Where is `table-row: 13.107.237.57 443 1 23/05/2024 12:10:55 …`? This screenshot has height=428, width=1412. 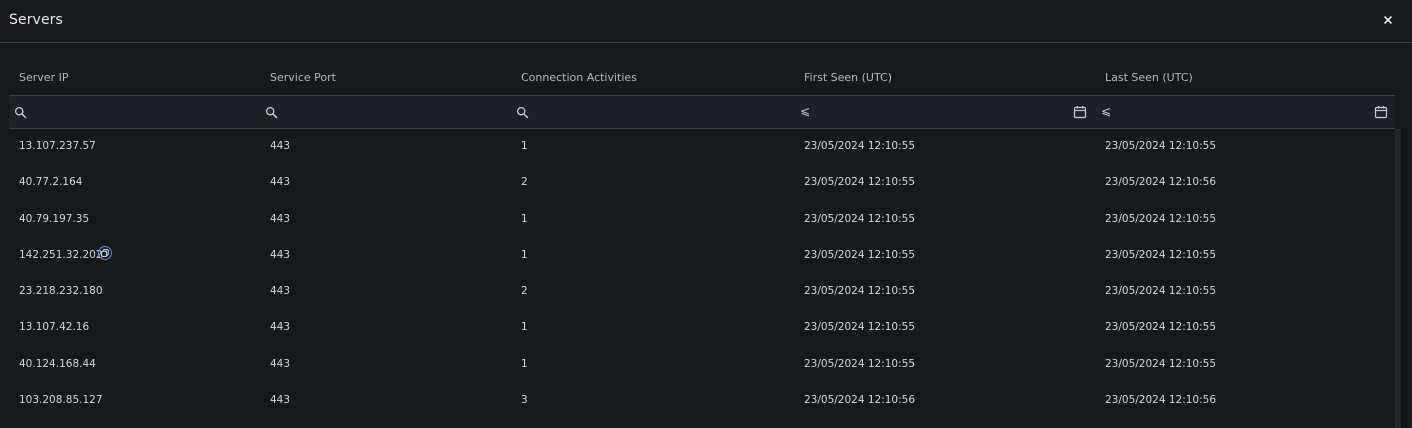
table-row: 13.107.237.57 443 1 23/05/2024 12:10:55 … is located at coordinates (702, 147).